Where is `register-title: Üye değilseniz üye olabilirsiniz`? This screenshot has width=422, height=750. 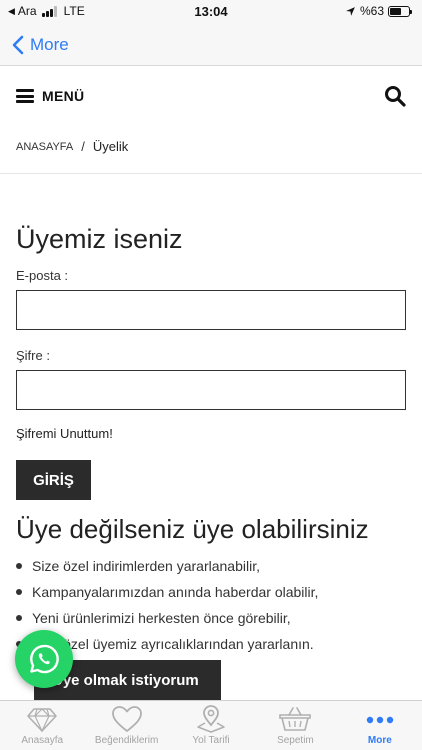 register-title: Üye değilseniz üye olabilirsiniz is located at coordinates (192, 529).